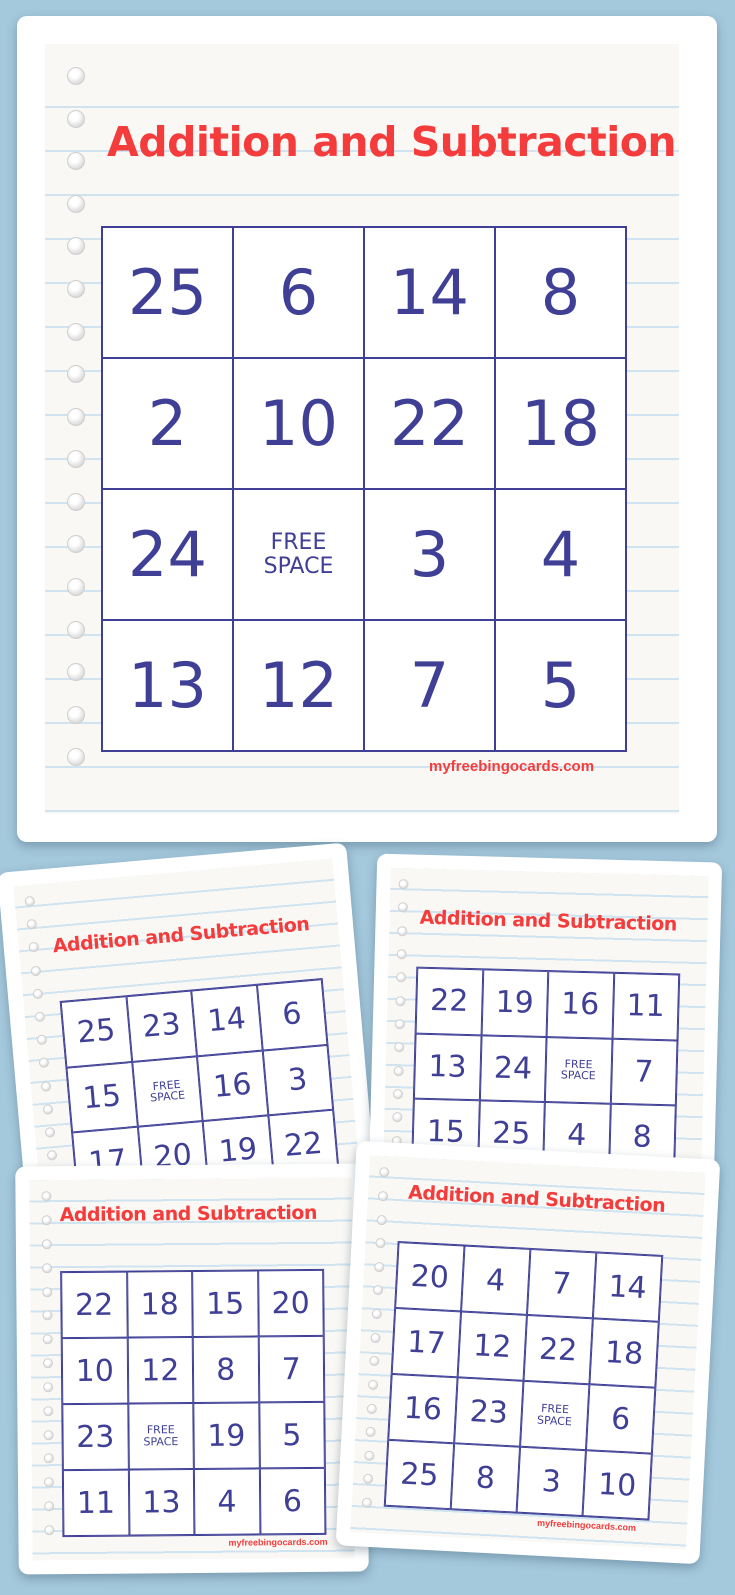 Image resolution: width=735 pixels, height=1595 pixels. Describe the element at coordinates (167, 423) in the screenshot. I see `bingo-cell: 2` at that location.